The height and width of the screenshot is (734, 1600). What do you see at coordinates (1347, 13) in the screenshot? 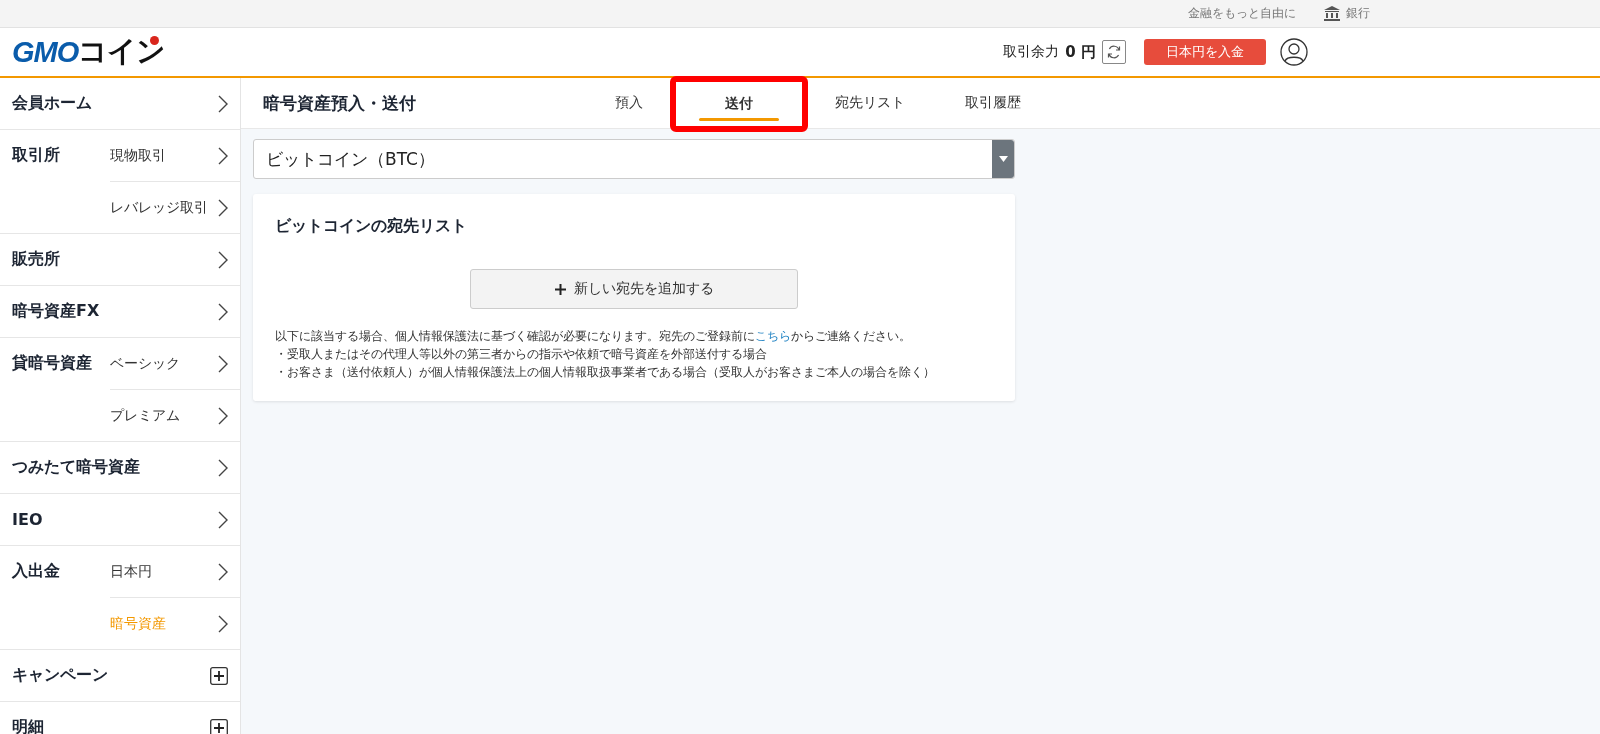
I see `bank-link: 銀行` at bounding box center [1347, 13].